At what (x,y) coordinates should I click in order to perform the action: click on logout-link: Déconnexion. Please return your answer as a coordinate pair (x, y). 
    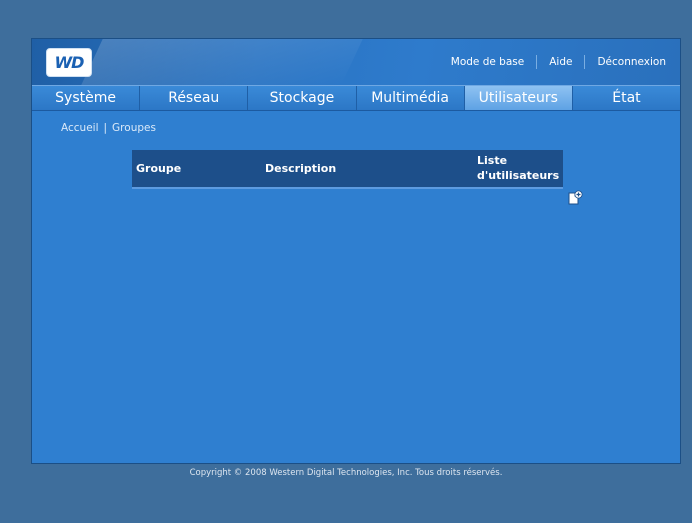
    Looking at the image, I should click on (631, 62).